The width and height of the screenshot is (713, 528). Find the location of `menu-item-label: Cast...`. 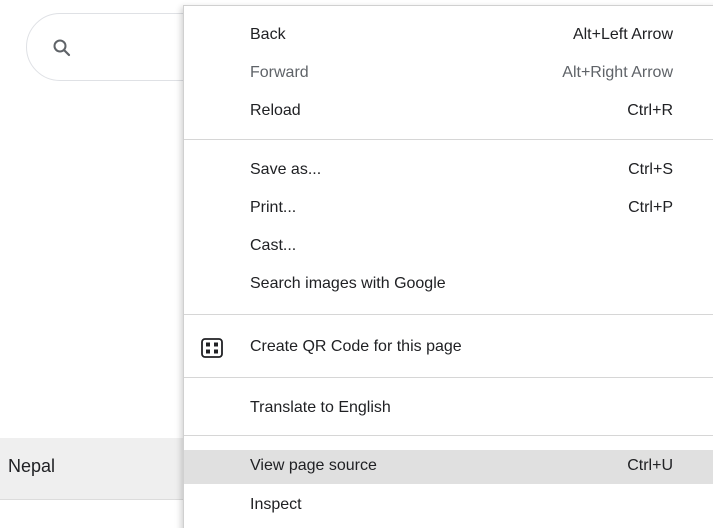

menu-item-label: Cast... is located at coordinates (273, 245).